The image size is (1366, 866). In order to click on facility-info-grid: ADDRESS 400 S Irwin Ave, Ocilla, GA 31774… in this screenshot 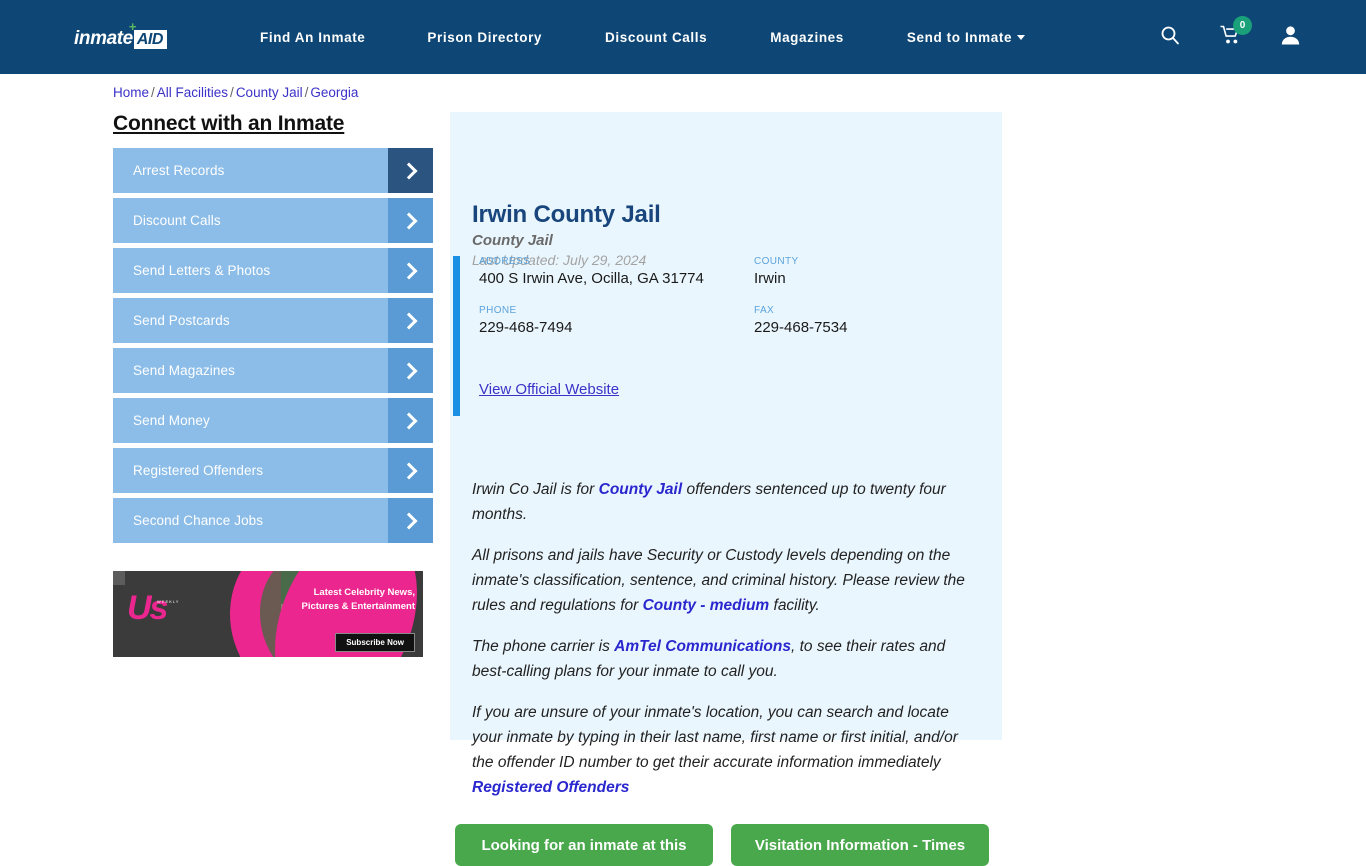, I will do `click(734, 305)`.